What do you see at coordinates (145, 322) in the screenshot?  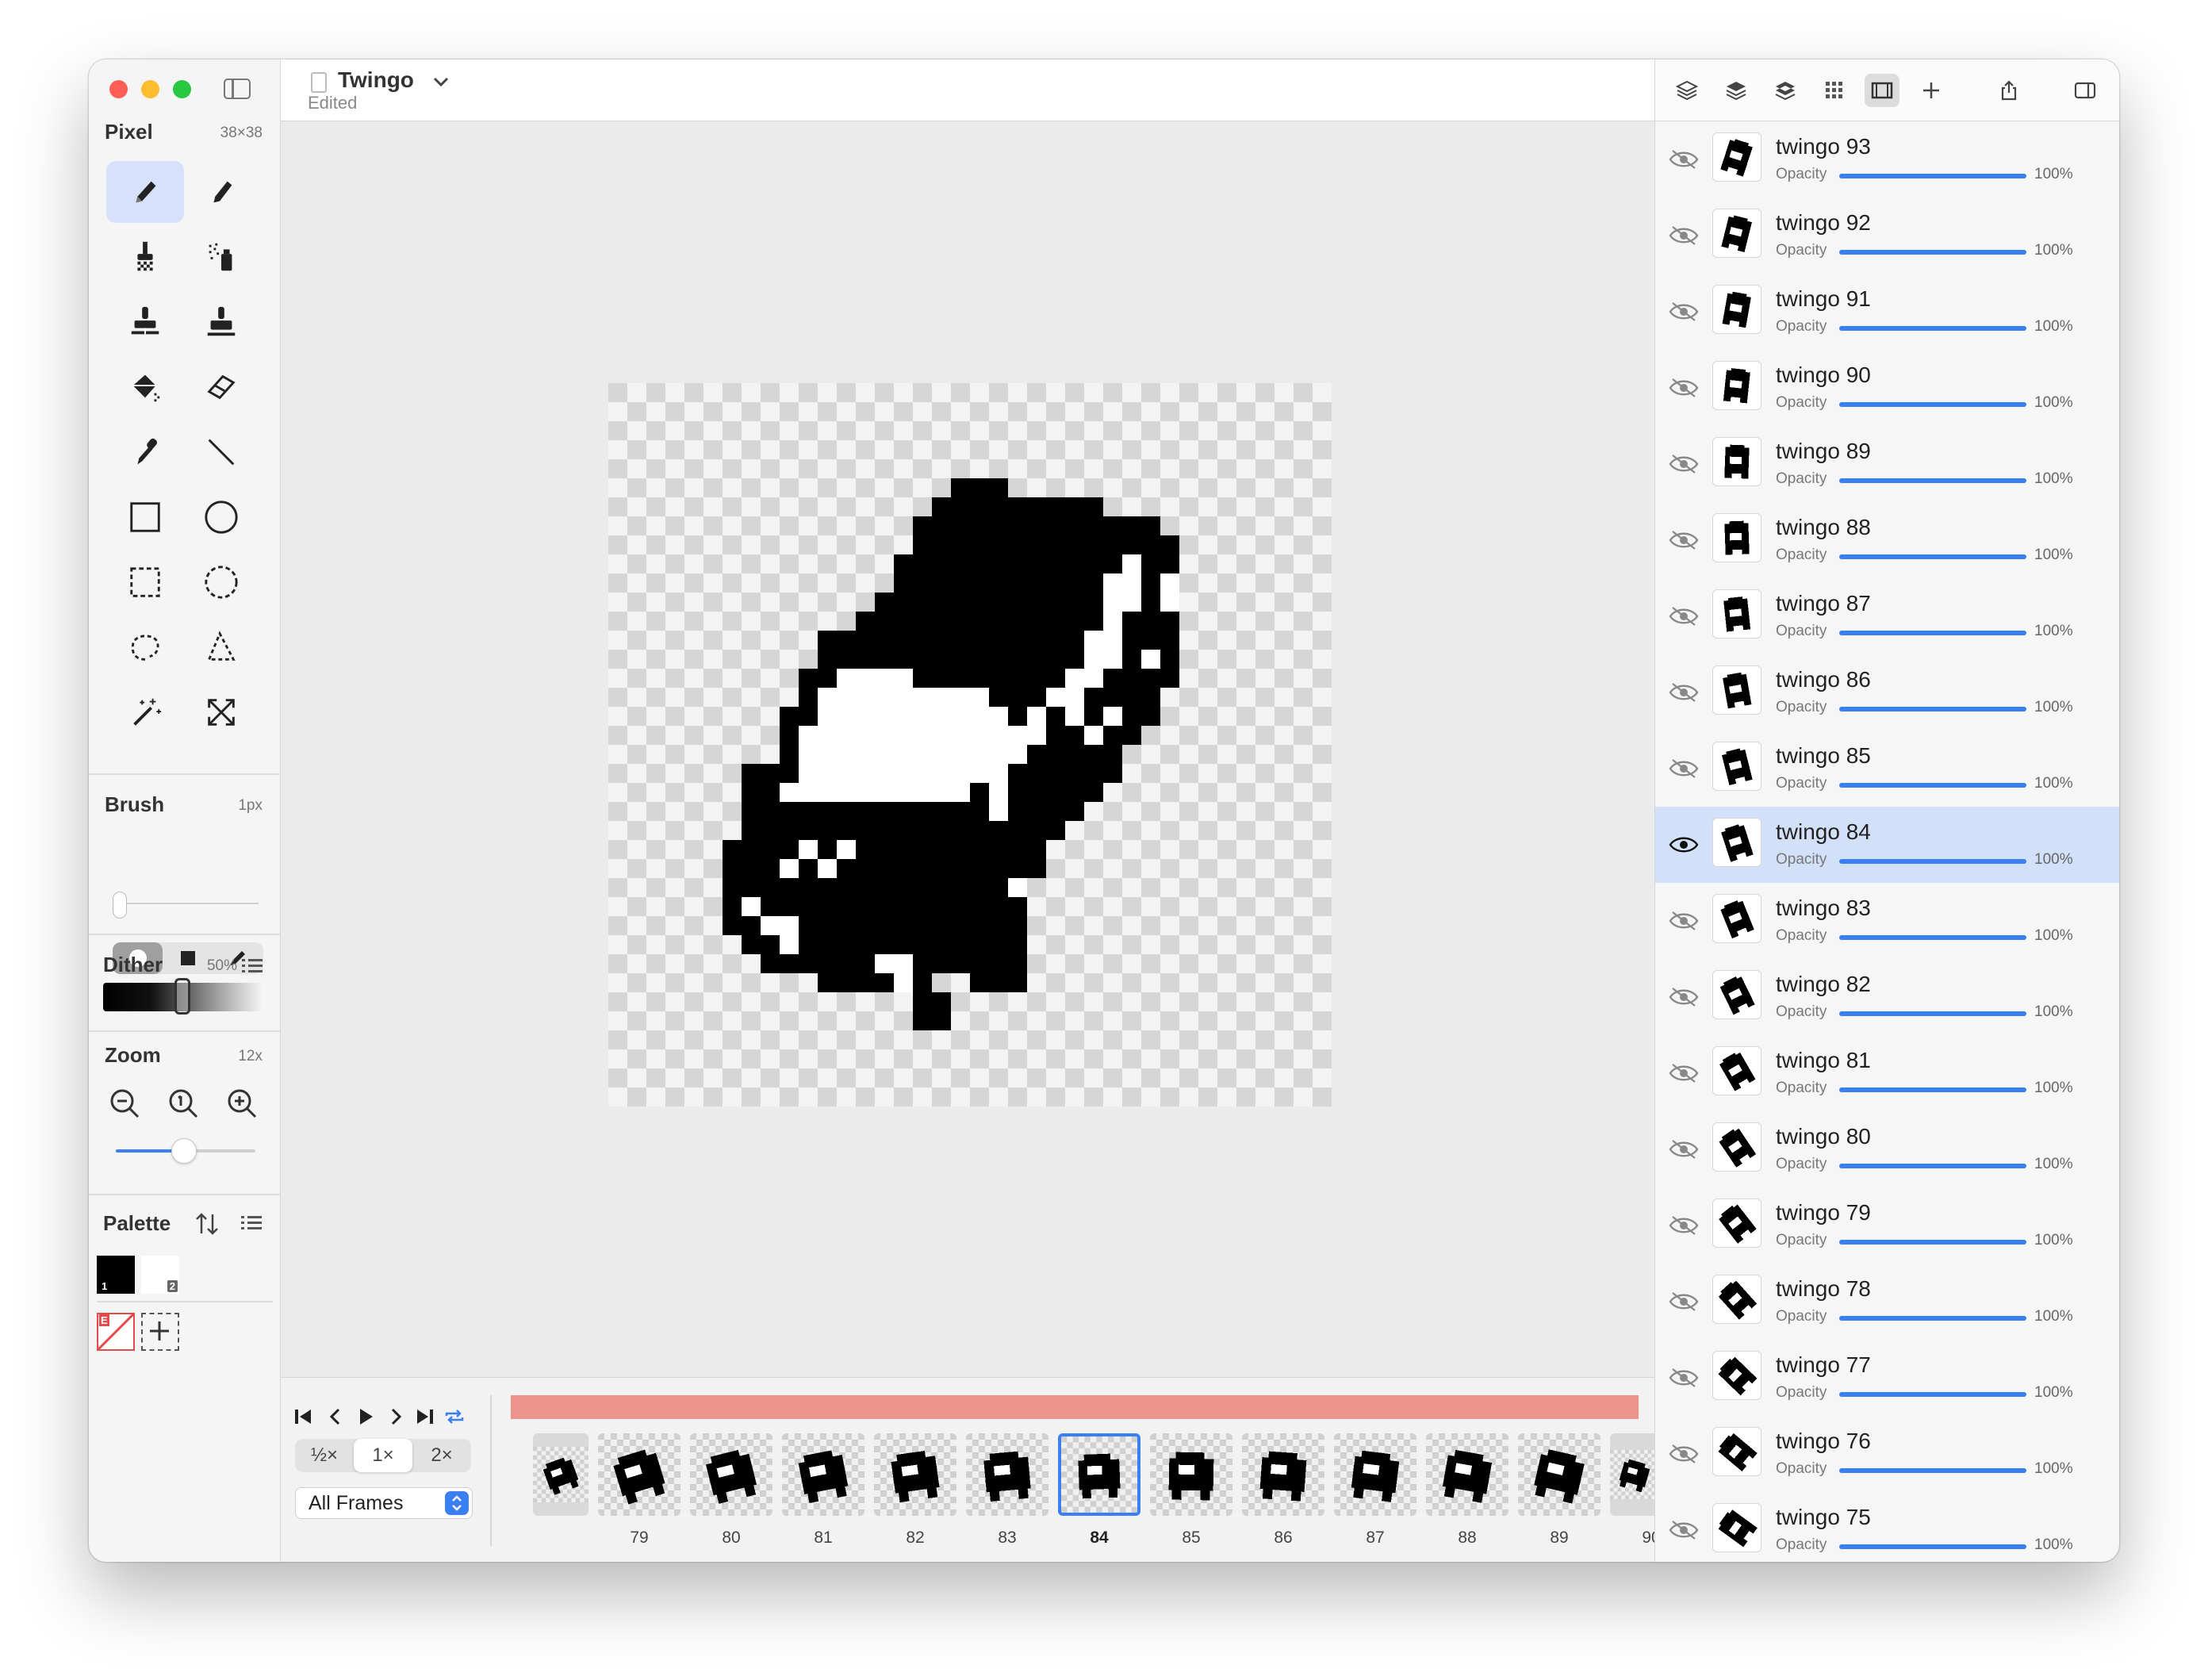 I see `stamp-tool-button` at bounding box center [145, 322].